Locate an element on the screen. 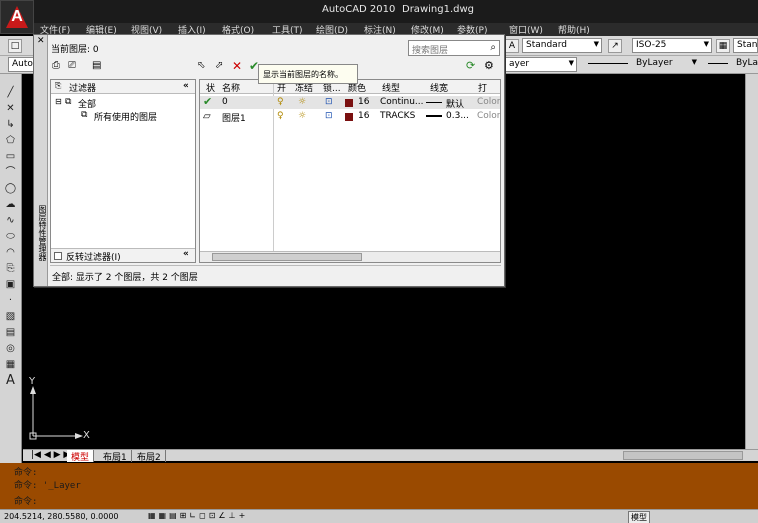  tab-layout1: 布局1 is located at coordinates (115, 456).